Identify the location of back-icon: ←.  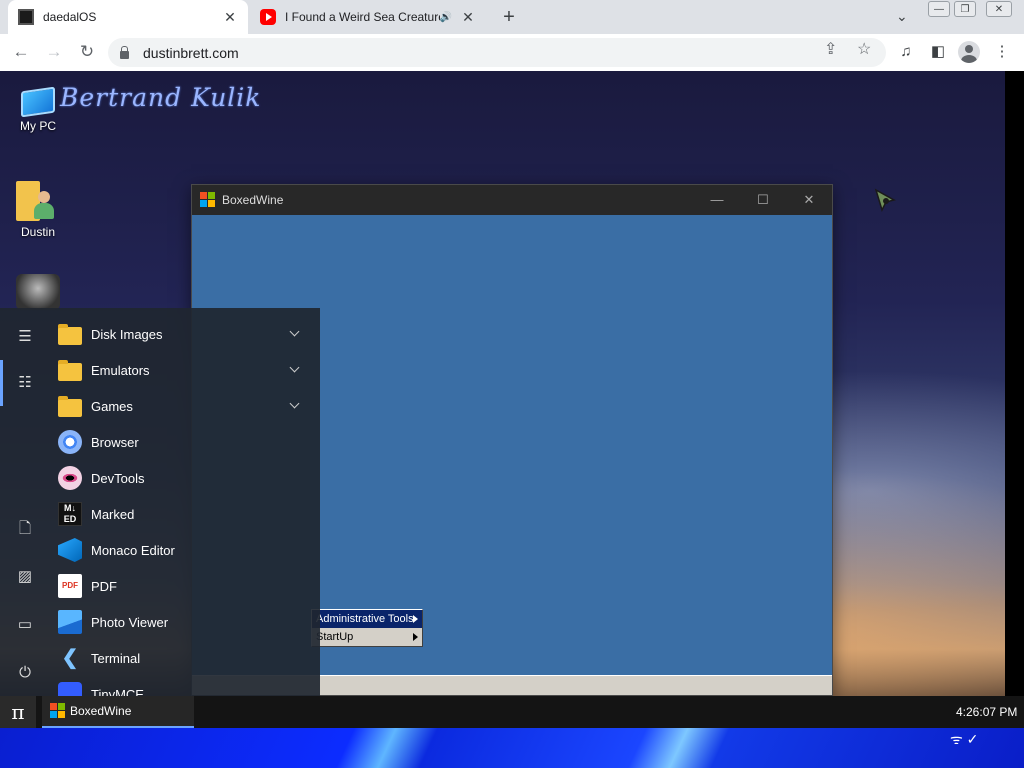
(21, 52).